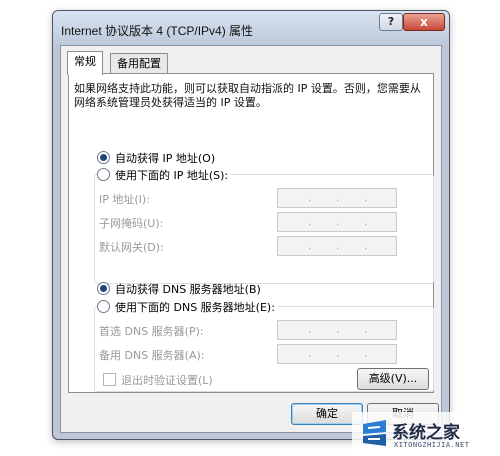  What do you see at coordinates (195, 307) in the screenshot?
I see `manual-dns-label: 使用下面的 DNS 服务器地址(E):` at bounding box center [195, 307].